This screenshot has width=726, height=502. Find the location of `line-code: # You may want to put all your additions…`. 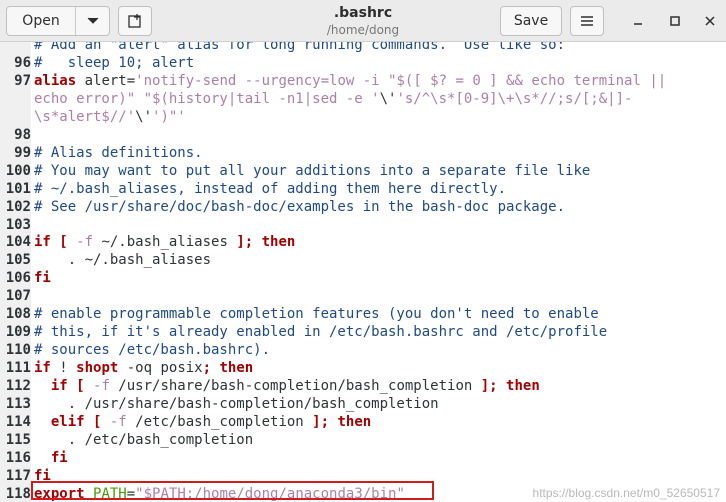

line-code: # You may want to put all your additions… is located at coordinates (312, 171).